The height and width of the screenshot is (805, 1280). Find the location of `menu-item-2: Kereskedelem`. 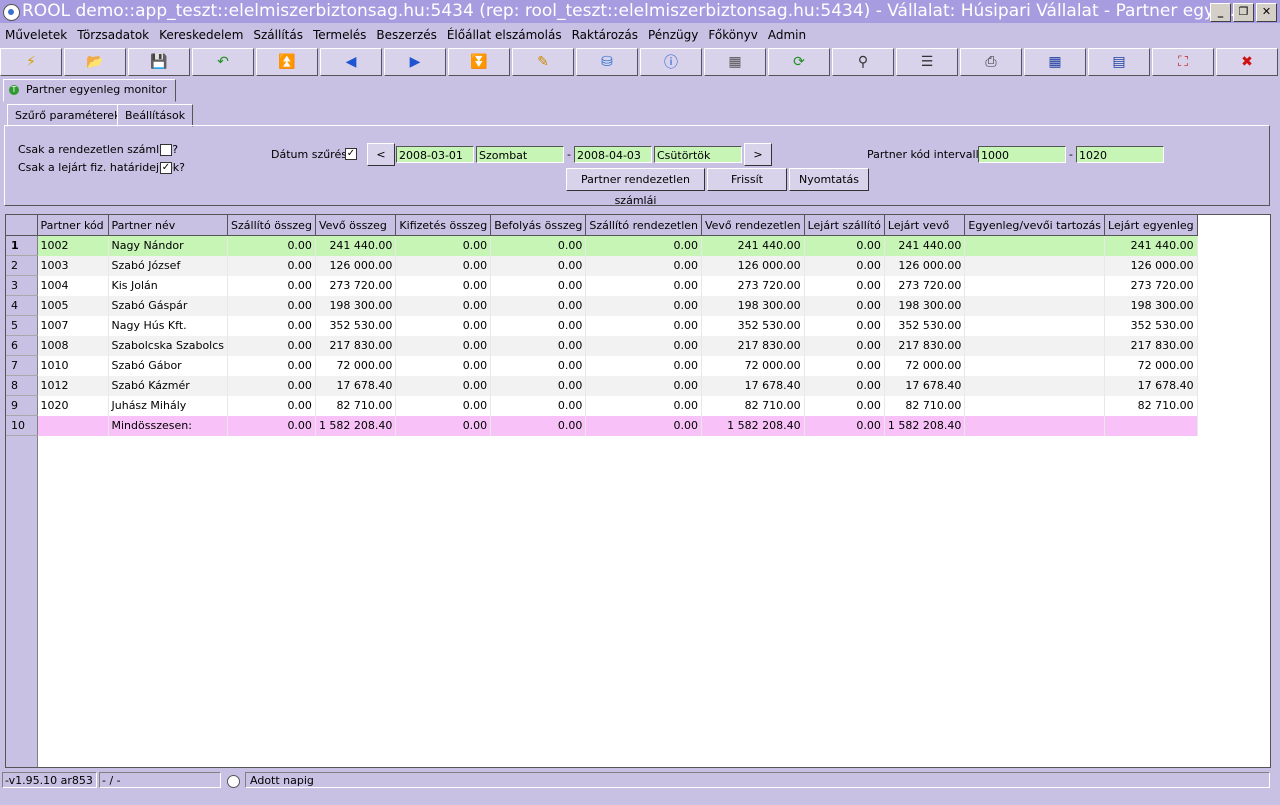

menu-item-2: Kereskedelem is located at coordinates (201, 35).